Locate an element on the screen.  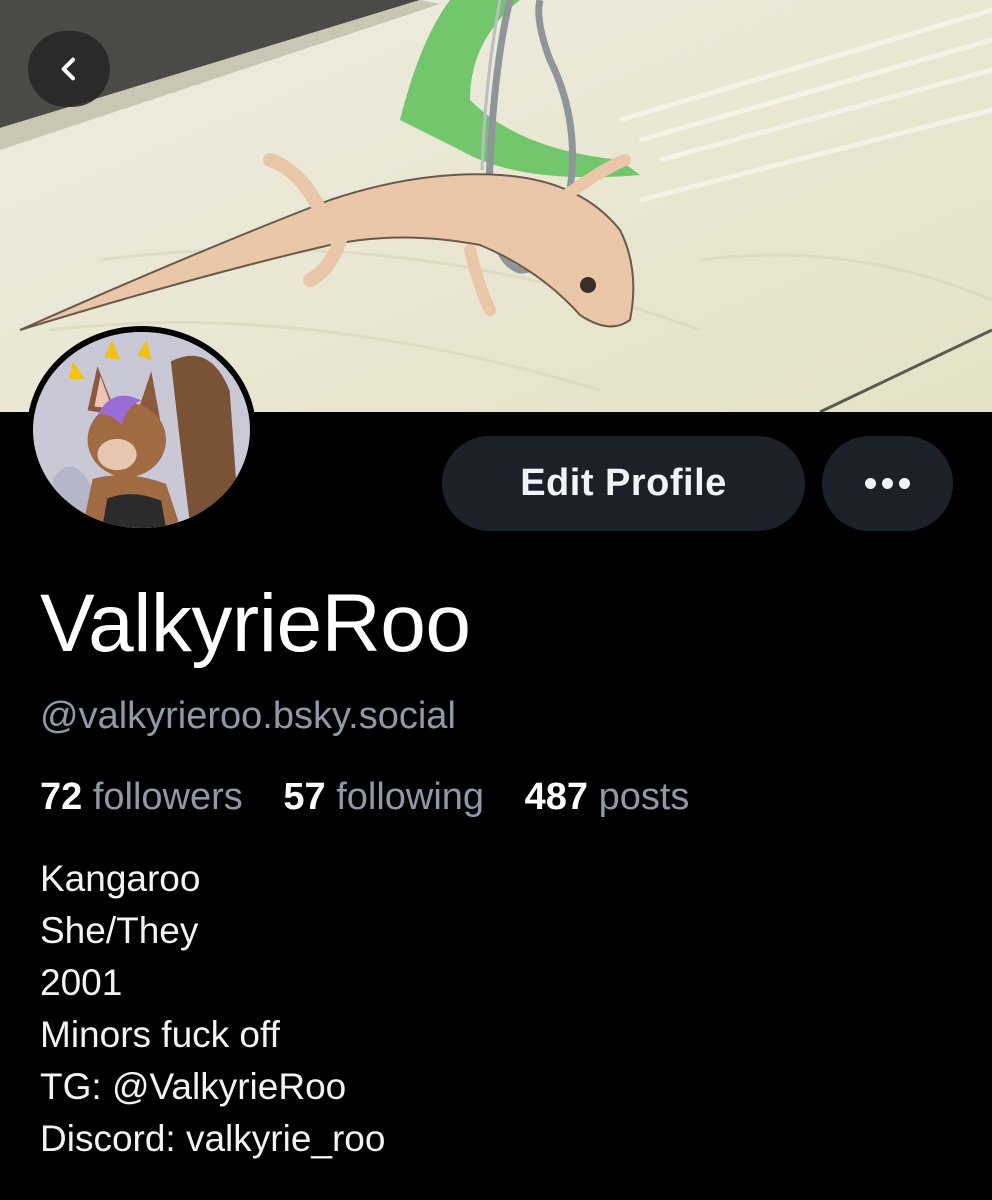
profile-stats: 72 followers 57 following 487 posts is located at coordinates (379, 797).